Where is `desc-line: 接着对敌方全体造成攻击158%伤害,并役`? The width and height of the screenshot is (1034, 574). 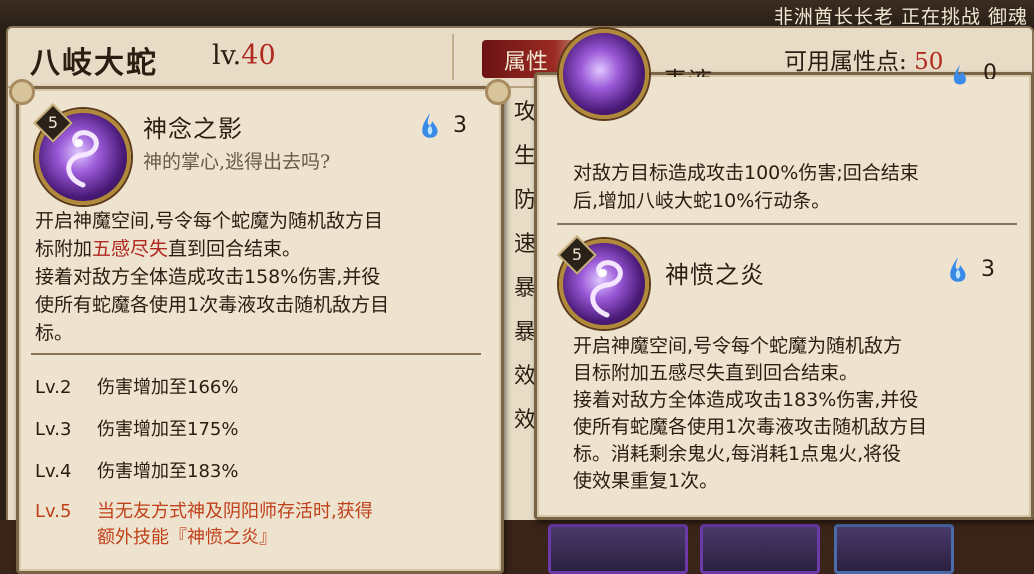
desc-line: 接着对敌方全体造成攻击158%伤害,并役 is located at coordinates (208, 277).